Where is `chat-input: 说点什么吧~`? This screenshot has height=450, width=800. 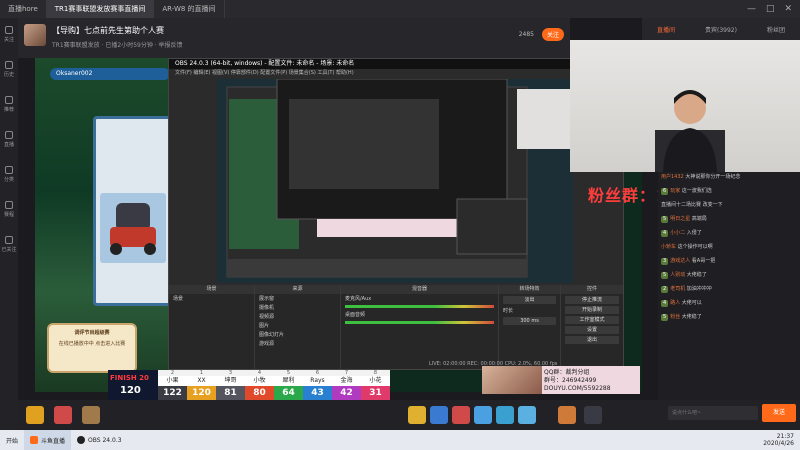
chat-input: 说点什么吧~ is located at coordinates (713, 413).